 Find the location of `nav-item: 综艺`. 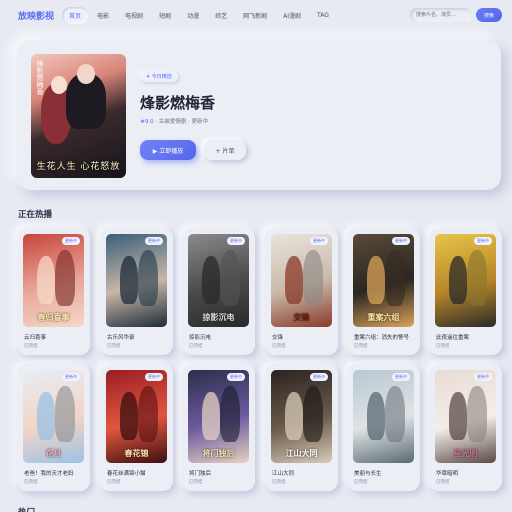

nav-item: 综艺 is located at coordinates (221, 15).